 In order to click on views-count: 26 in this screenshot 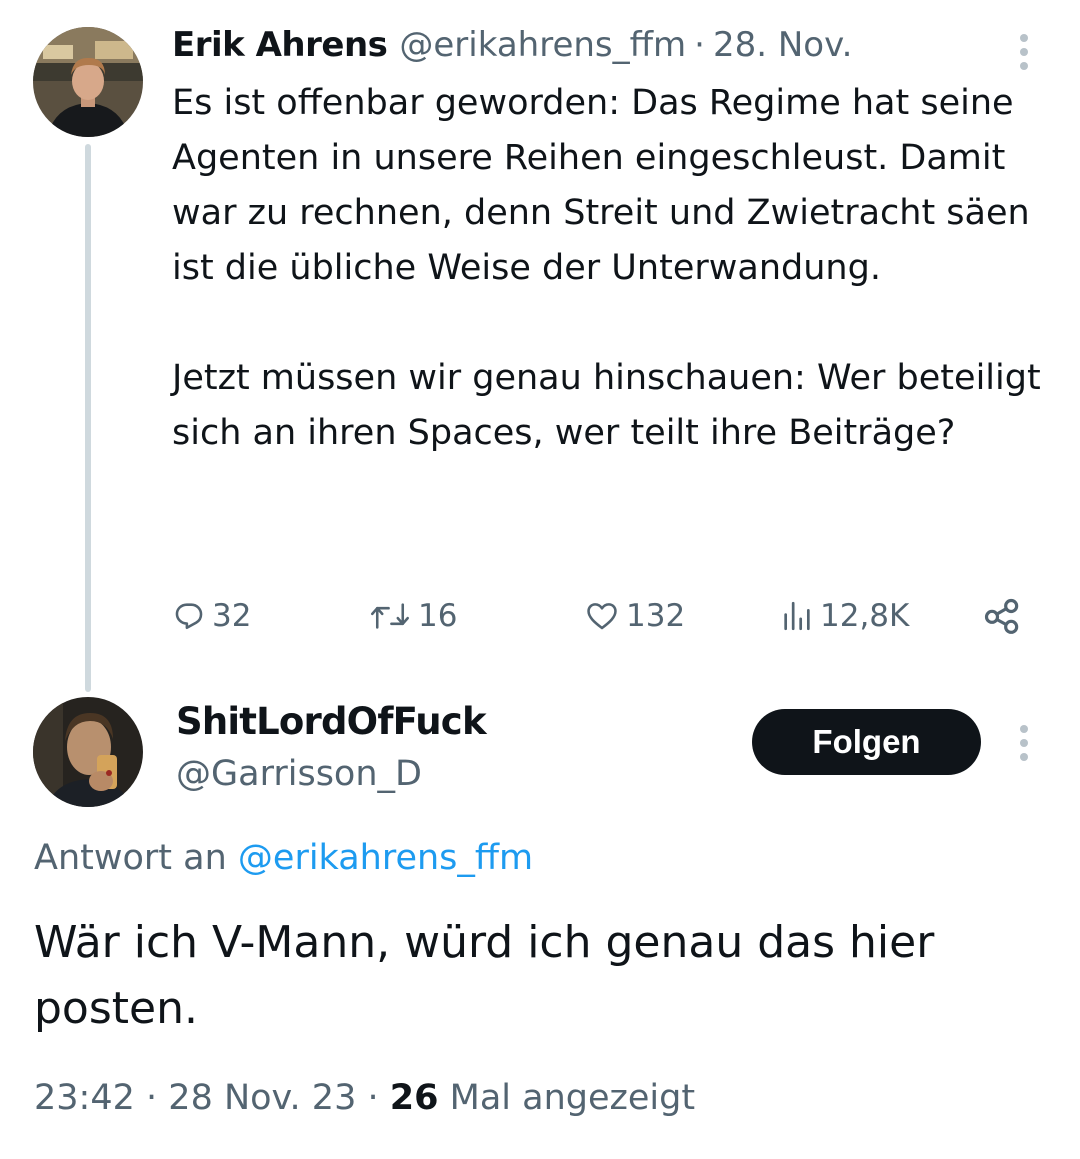, I will do `click(414, 1098)`.